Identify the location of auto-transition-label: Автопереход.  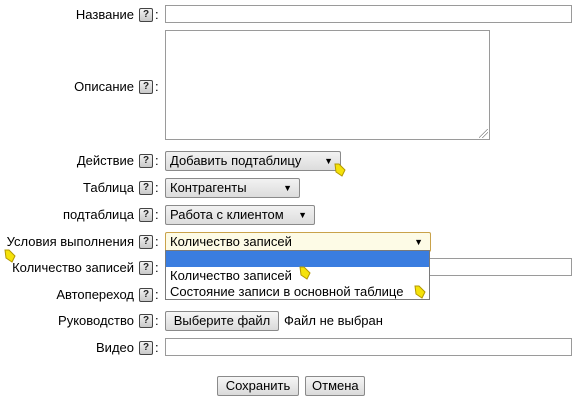
(95, 294).